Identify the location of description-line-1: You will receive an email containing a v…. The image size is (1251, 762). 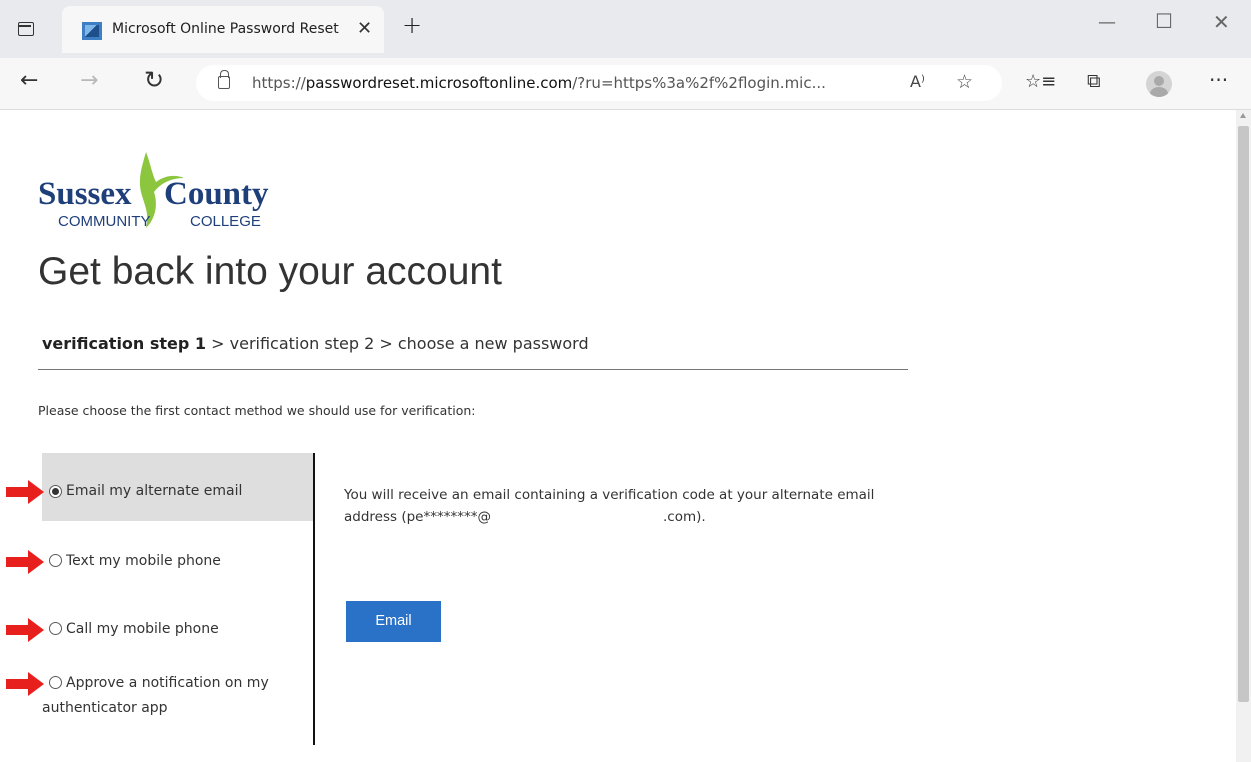
(609, 495).